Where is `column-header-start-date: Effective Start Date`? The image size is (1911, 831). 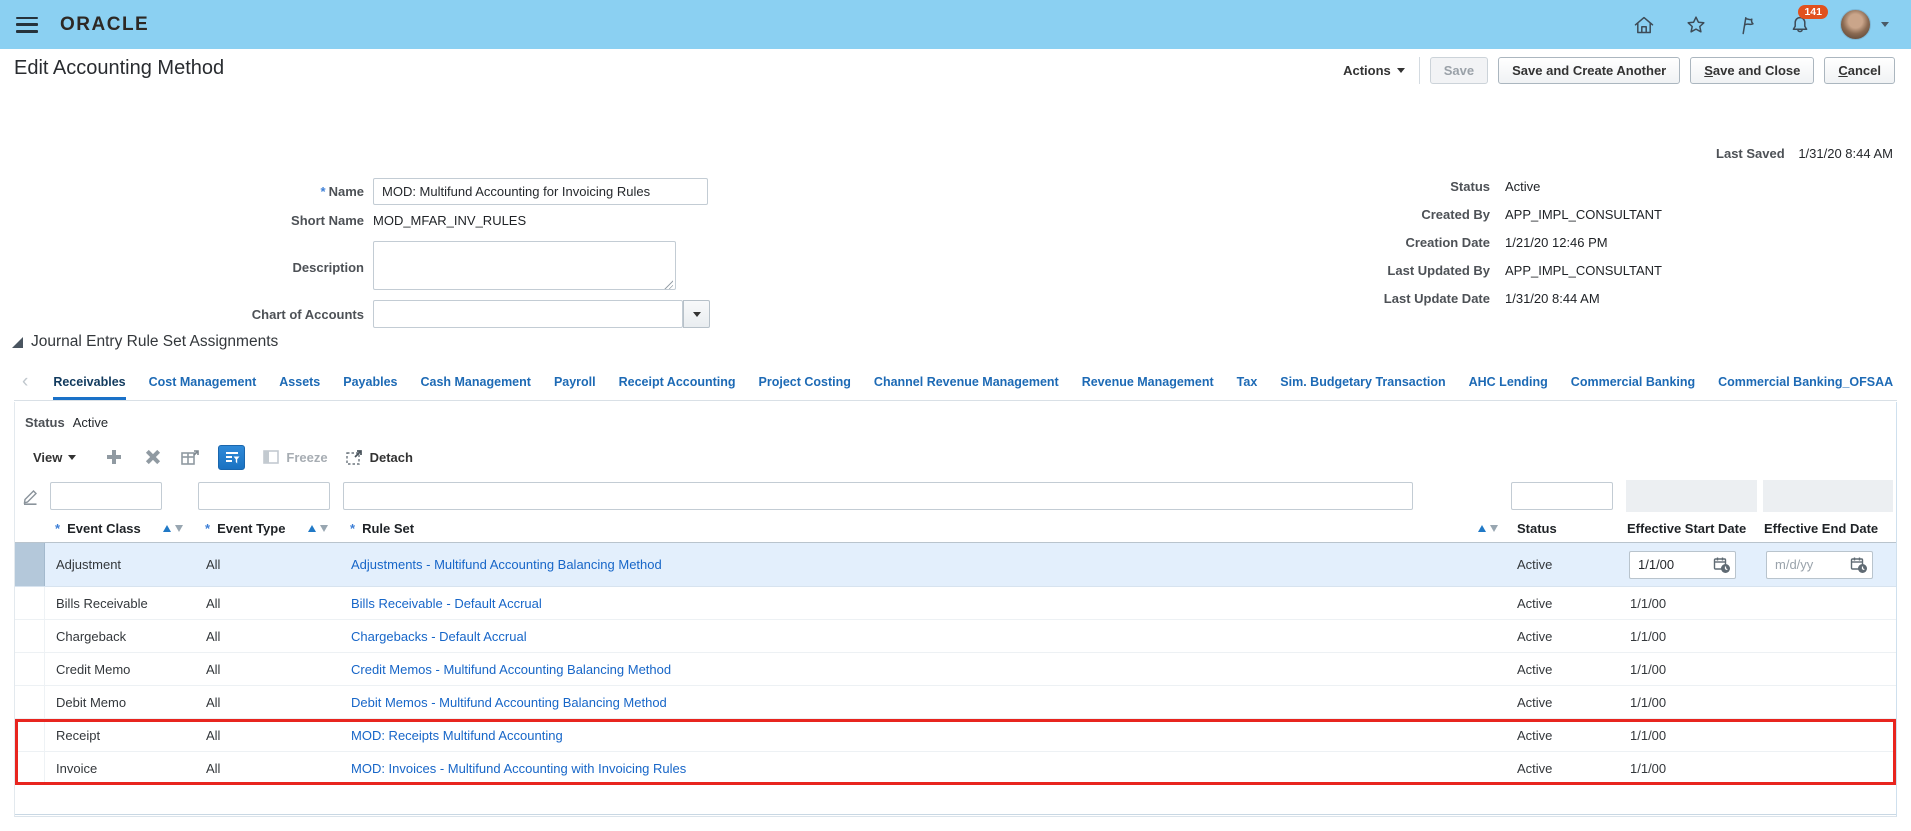
column-header-start-date: Effective Start Date is located at coordinates (1691, 528).